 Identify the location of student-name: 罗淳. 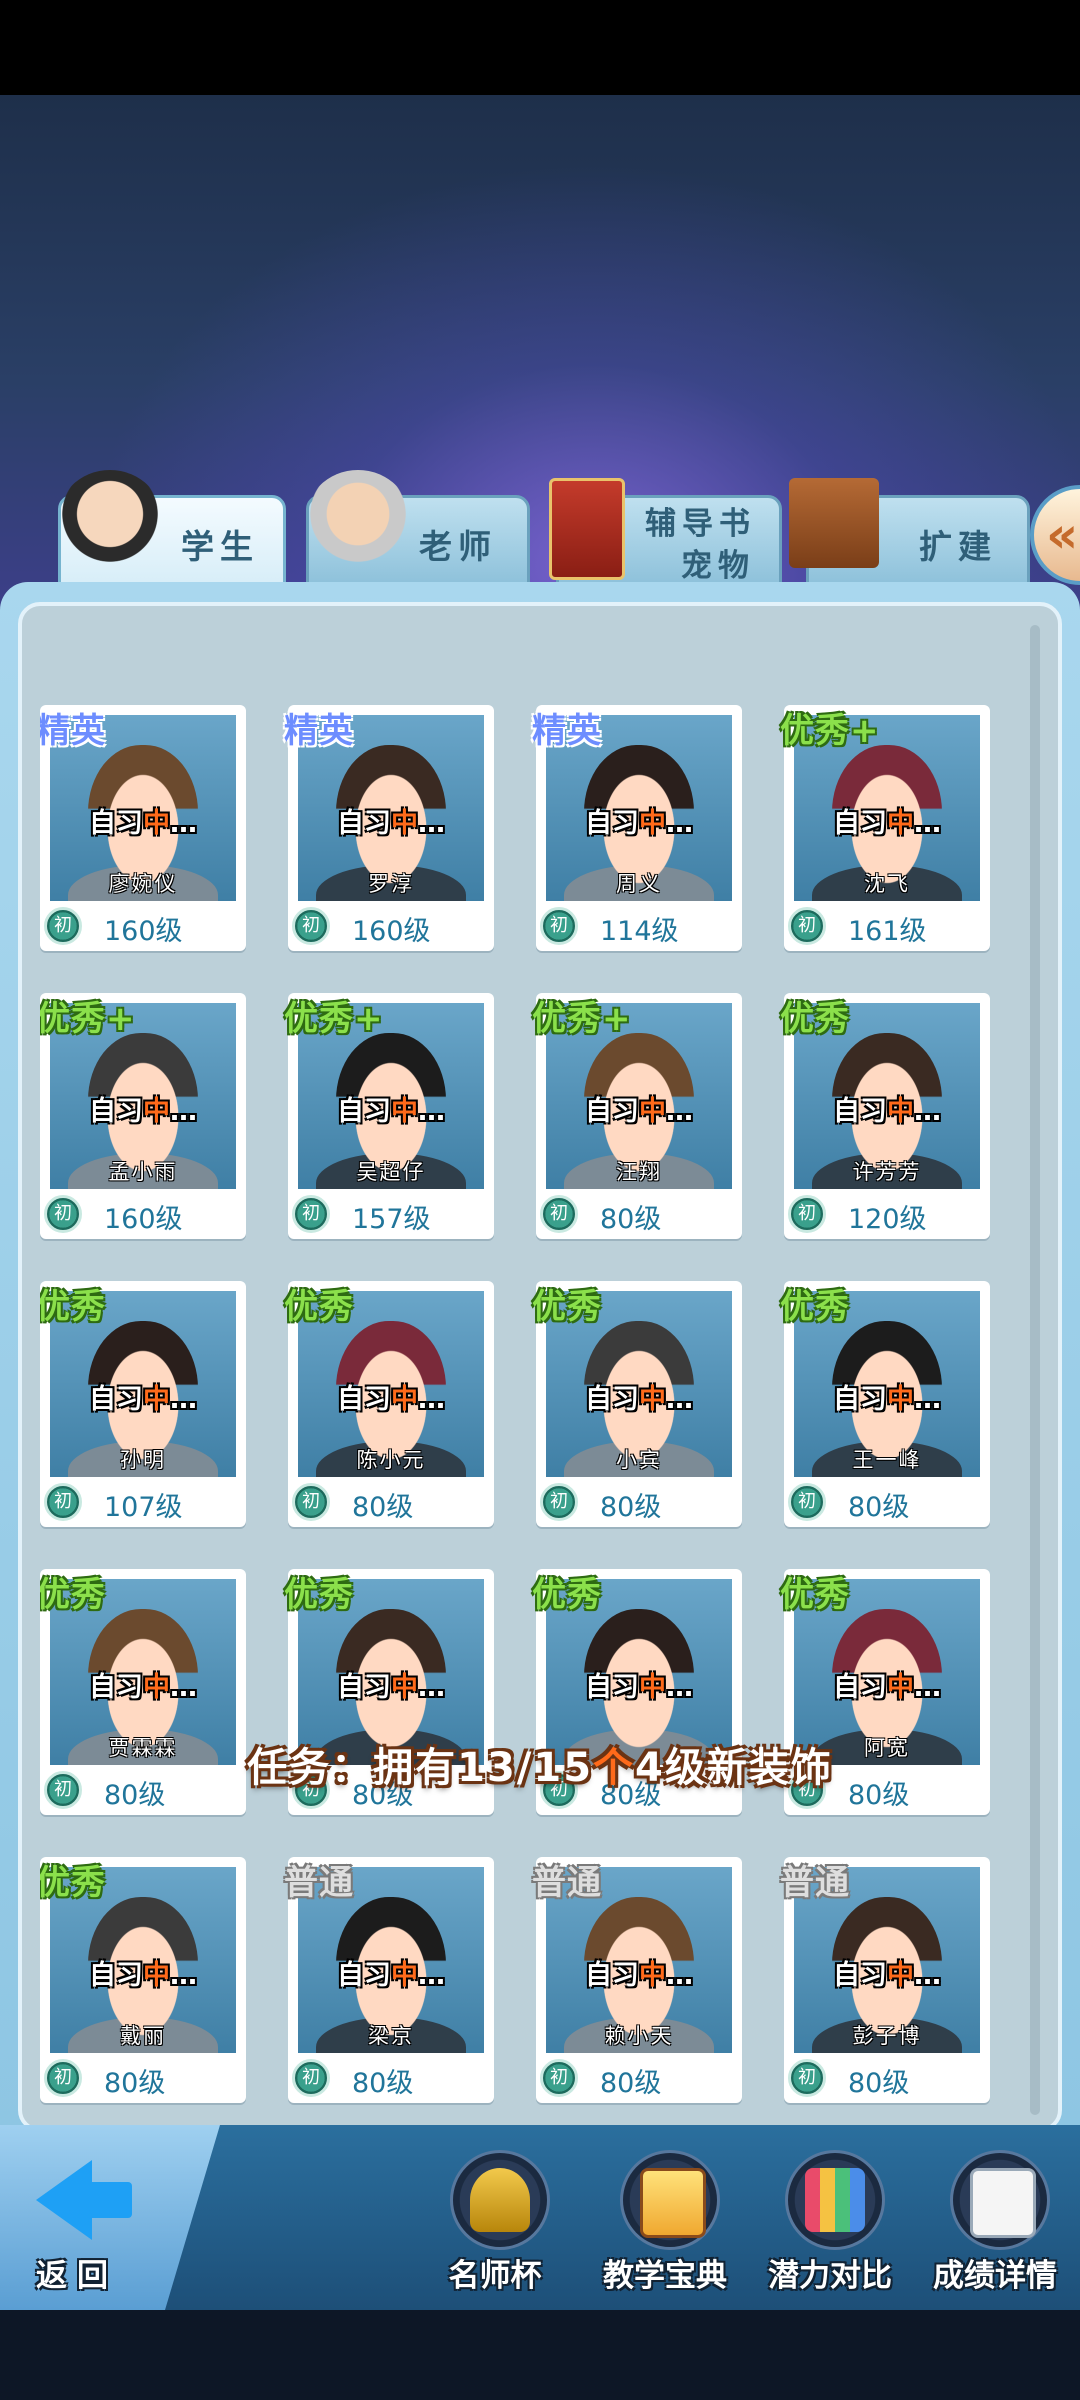
(391, 884).